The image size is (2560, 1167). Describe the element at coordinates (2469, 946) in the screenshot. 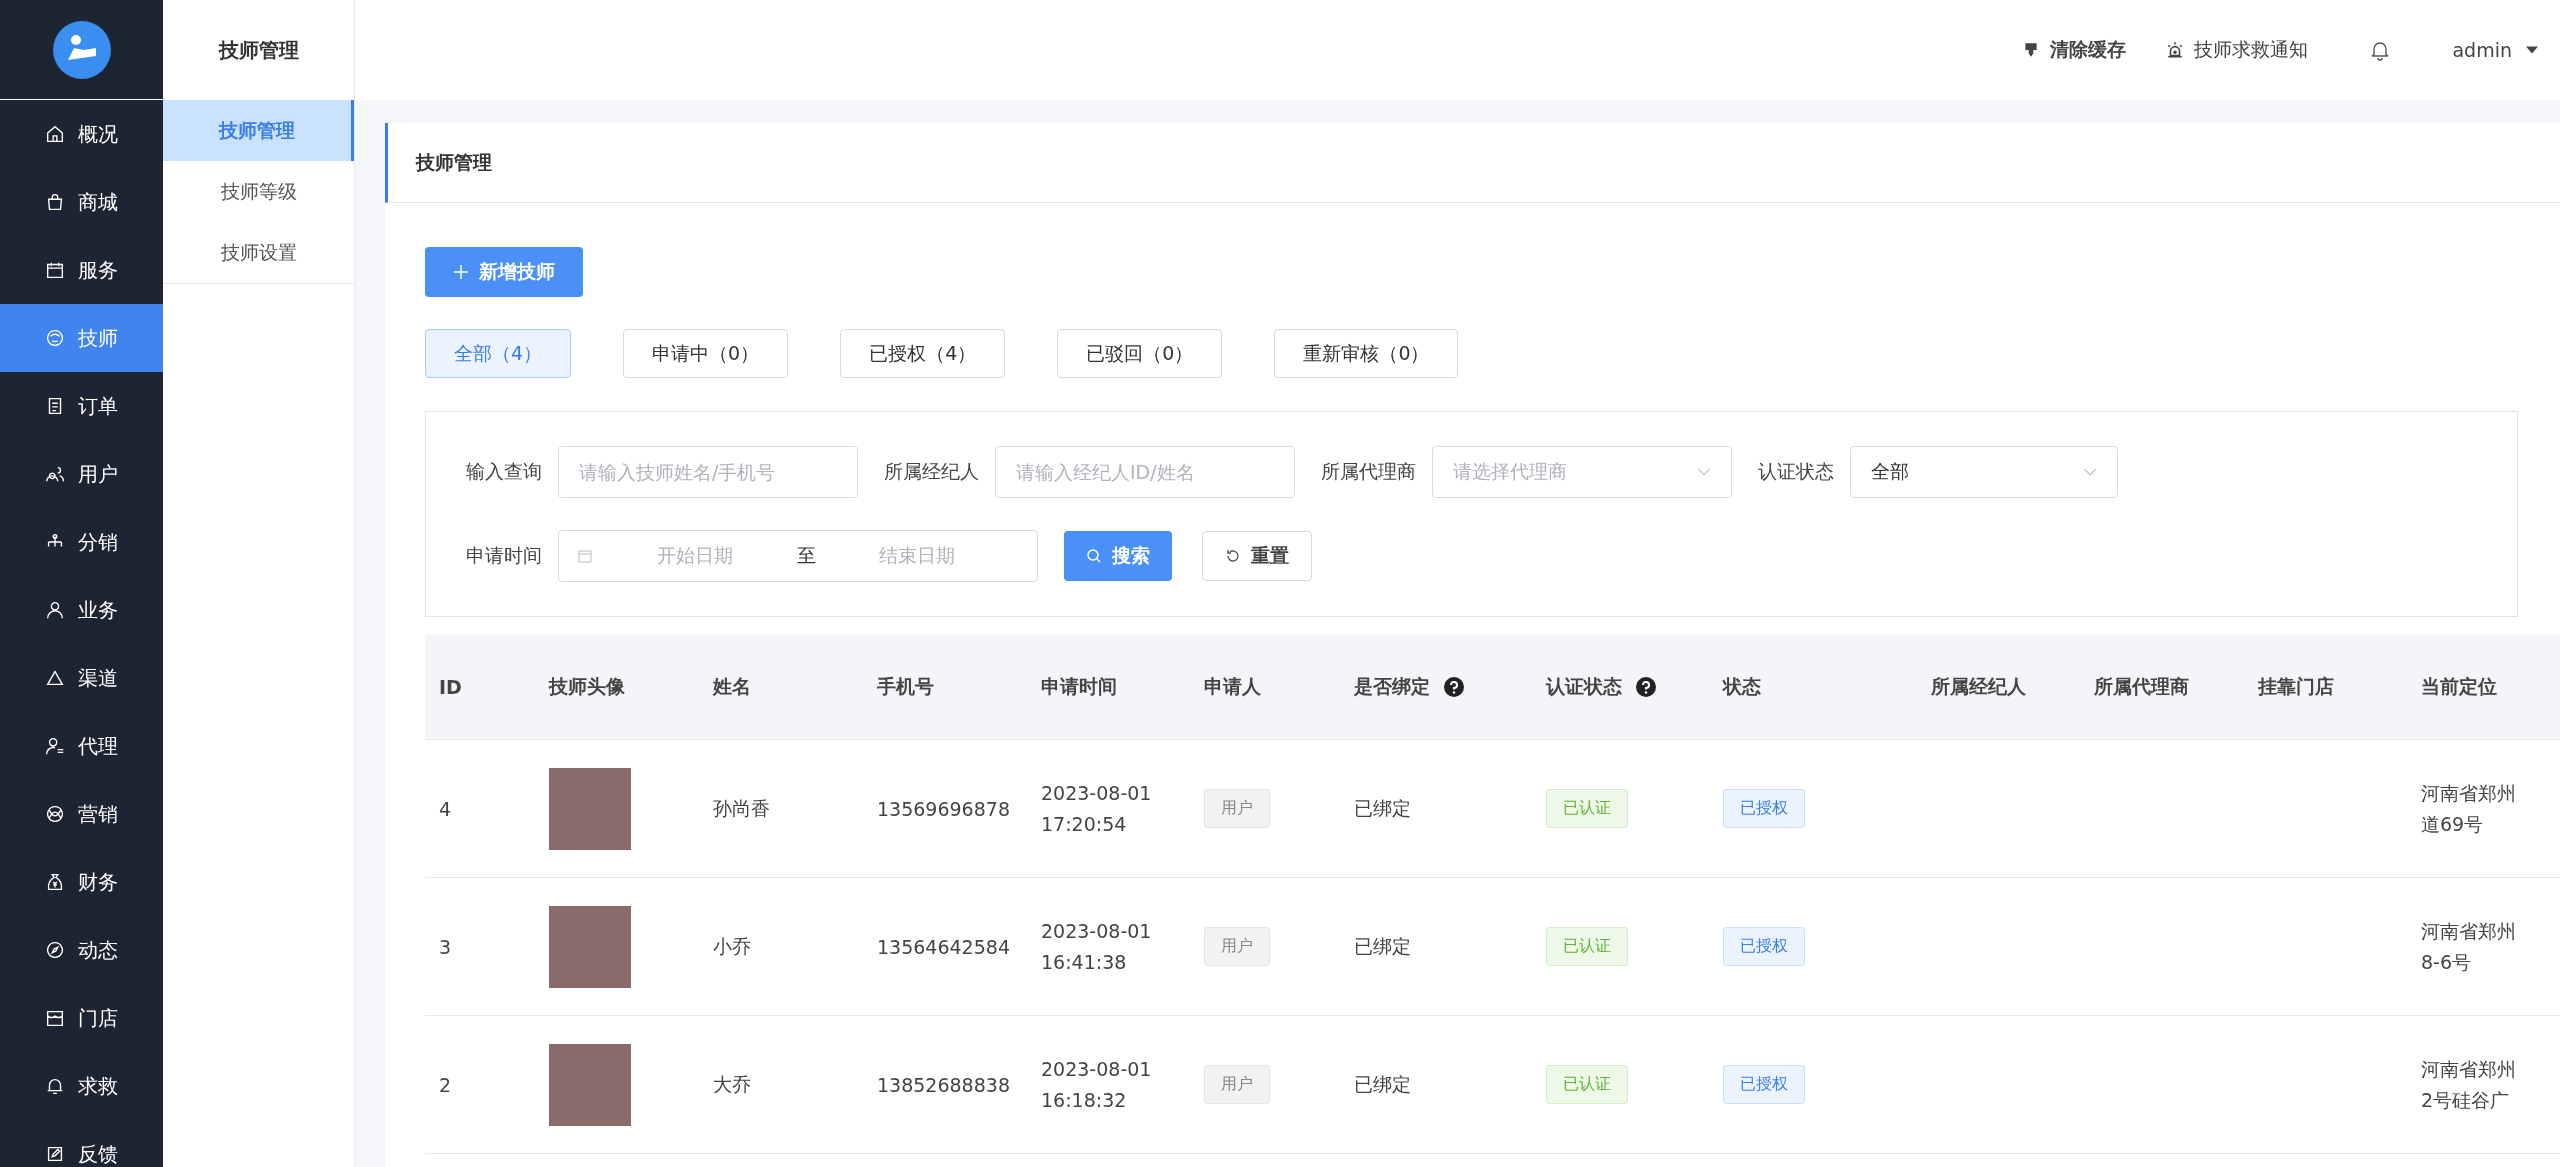

I see `table-cell-text: 河南省郑州8-6号` at that location.